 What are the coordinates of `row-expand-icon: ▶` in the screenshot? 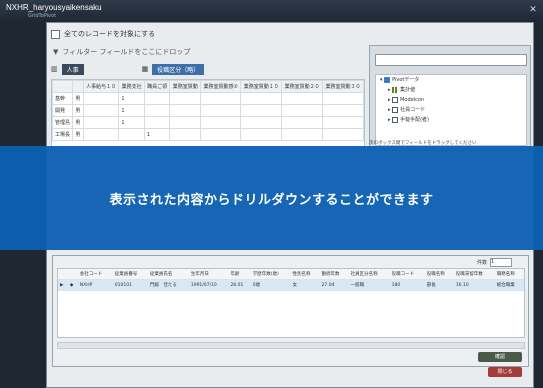 It's located at (63, 285).